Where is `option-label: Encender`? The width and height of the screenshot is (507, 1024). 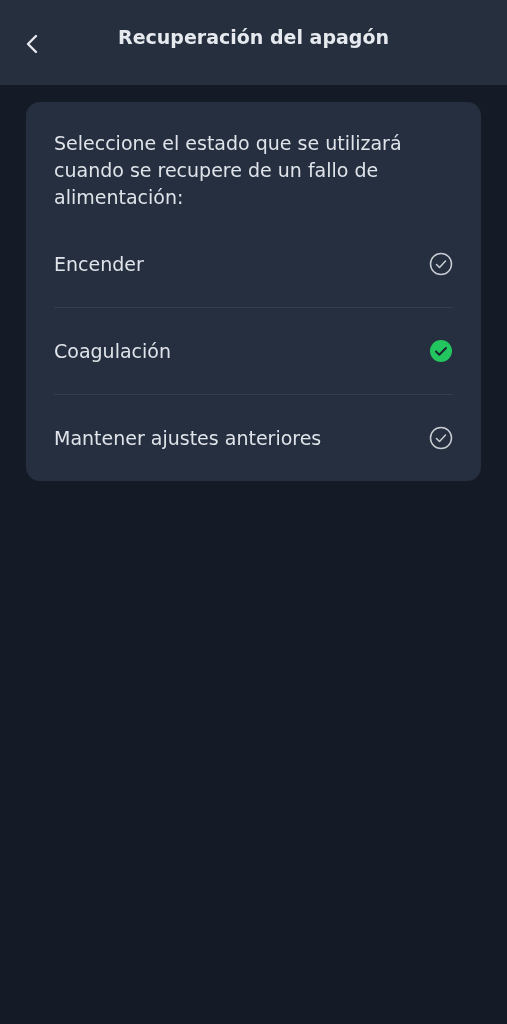
option-label: Encender is located at coordinates (99, 264).